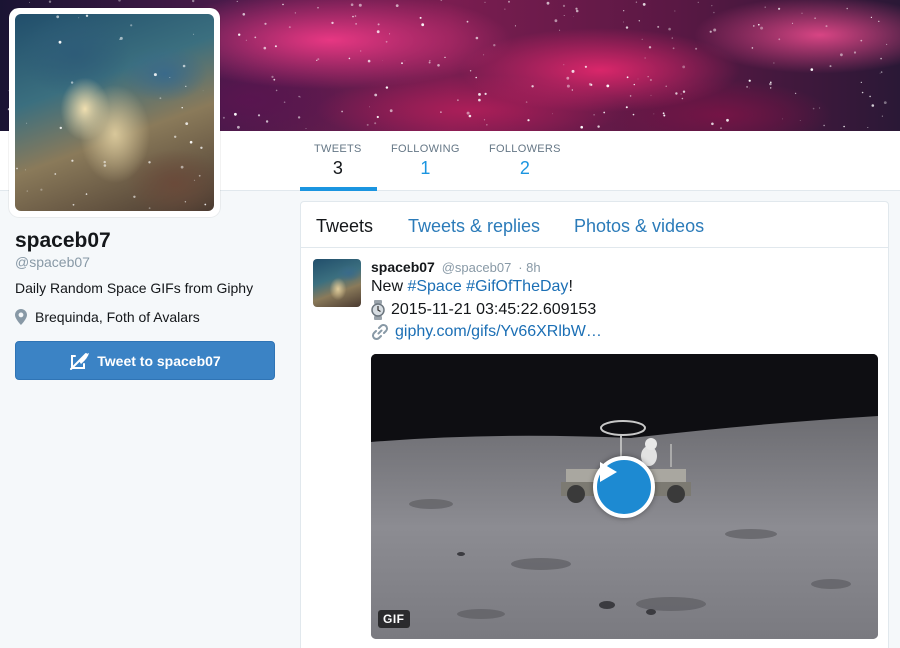 The height and width of the screenshot is (648, 900). What do you see at coordinates (608, 472) in the screenshot?
I see `play-icon` at bounding box center [608, 472].